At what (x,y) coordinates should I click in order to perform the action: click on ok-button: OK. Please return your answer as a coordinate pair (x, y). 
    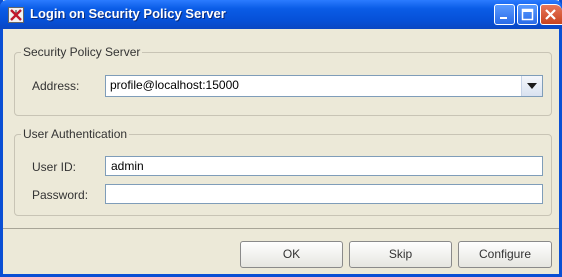
    Looking at the image, I should click on (291, 254).